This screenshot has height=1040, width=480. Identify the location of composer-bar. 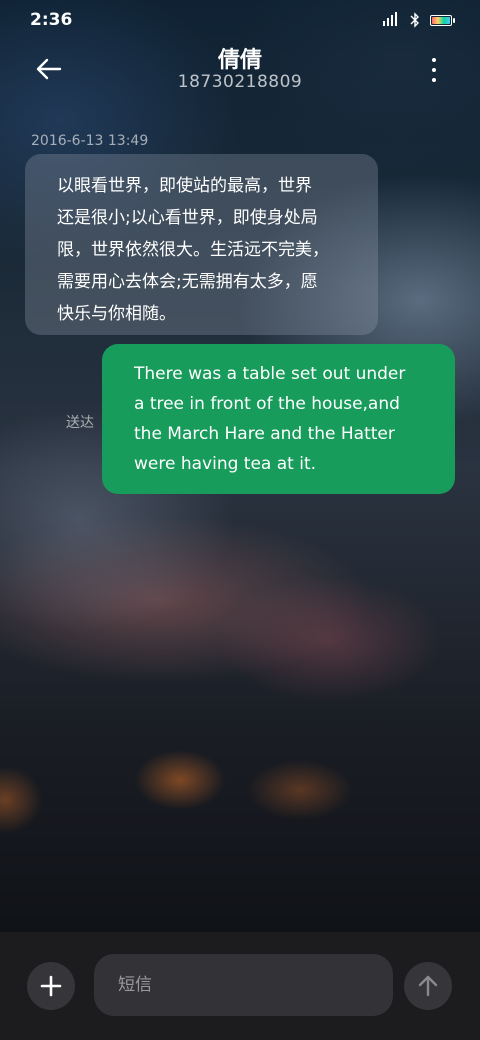
(240, 986).